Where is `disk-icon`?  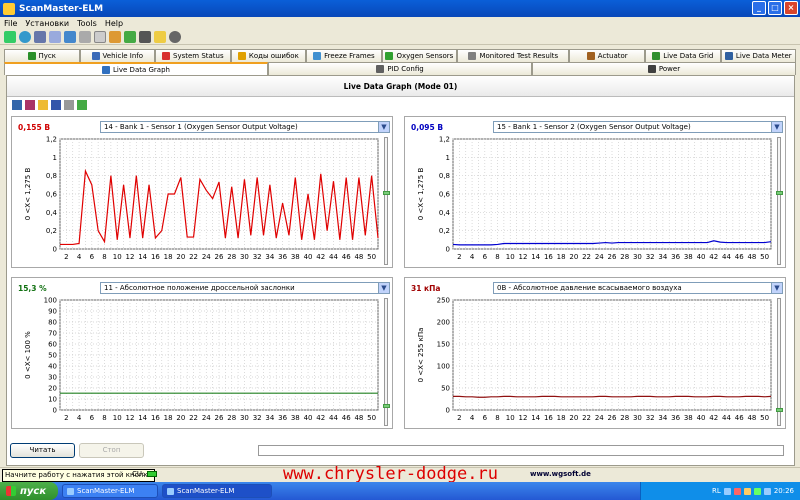 disk-icon is located at coordinates (175, 36).